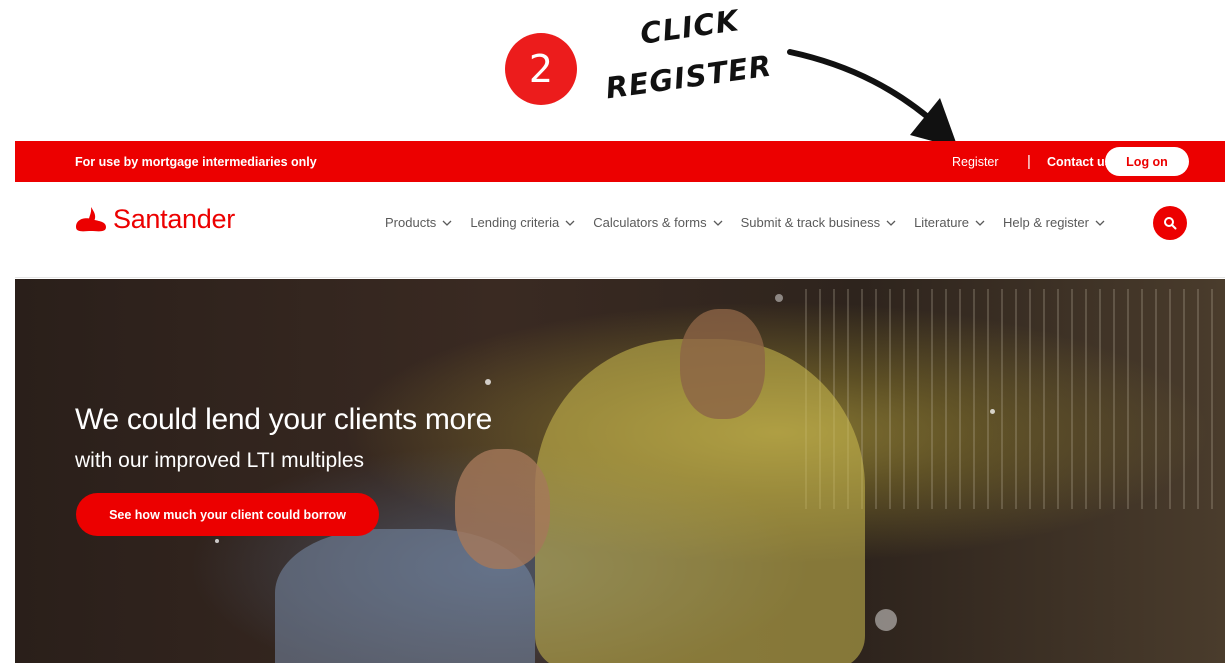  I want to click on search-button, so click(1170, 223).